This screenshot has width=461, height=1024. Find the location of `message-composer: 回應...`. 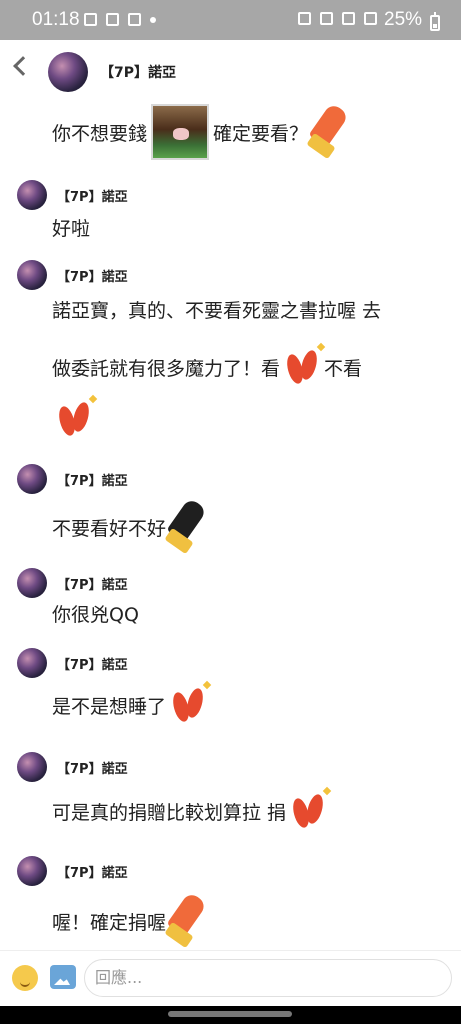

message-composer: 回應... is located at coordinates (230, 978).